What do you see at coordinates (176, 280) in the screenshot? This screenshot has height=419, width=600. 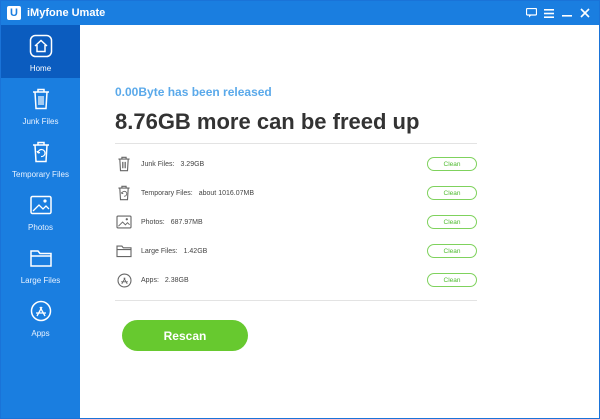 I see `row-value: 2.38GB` at bounding box center [176, 280].